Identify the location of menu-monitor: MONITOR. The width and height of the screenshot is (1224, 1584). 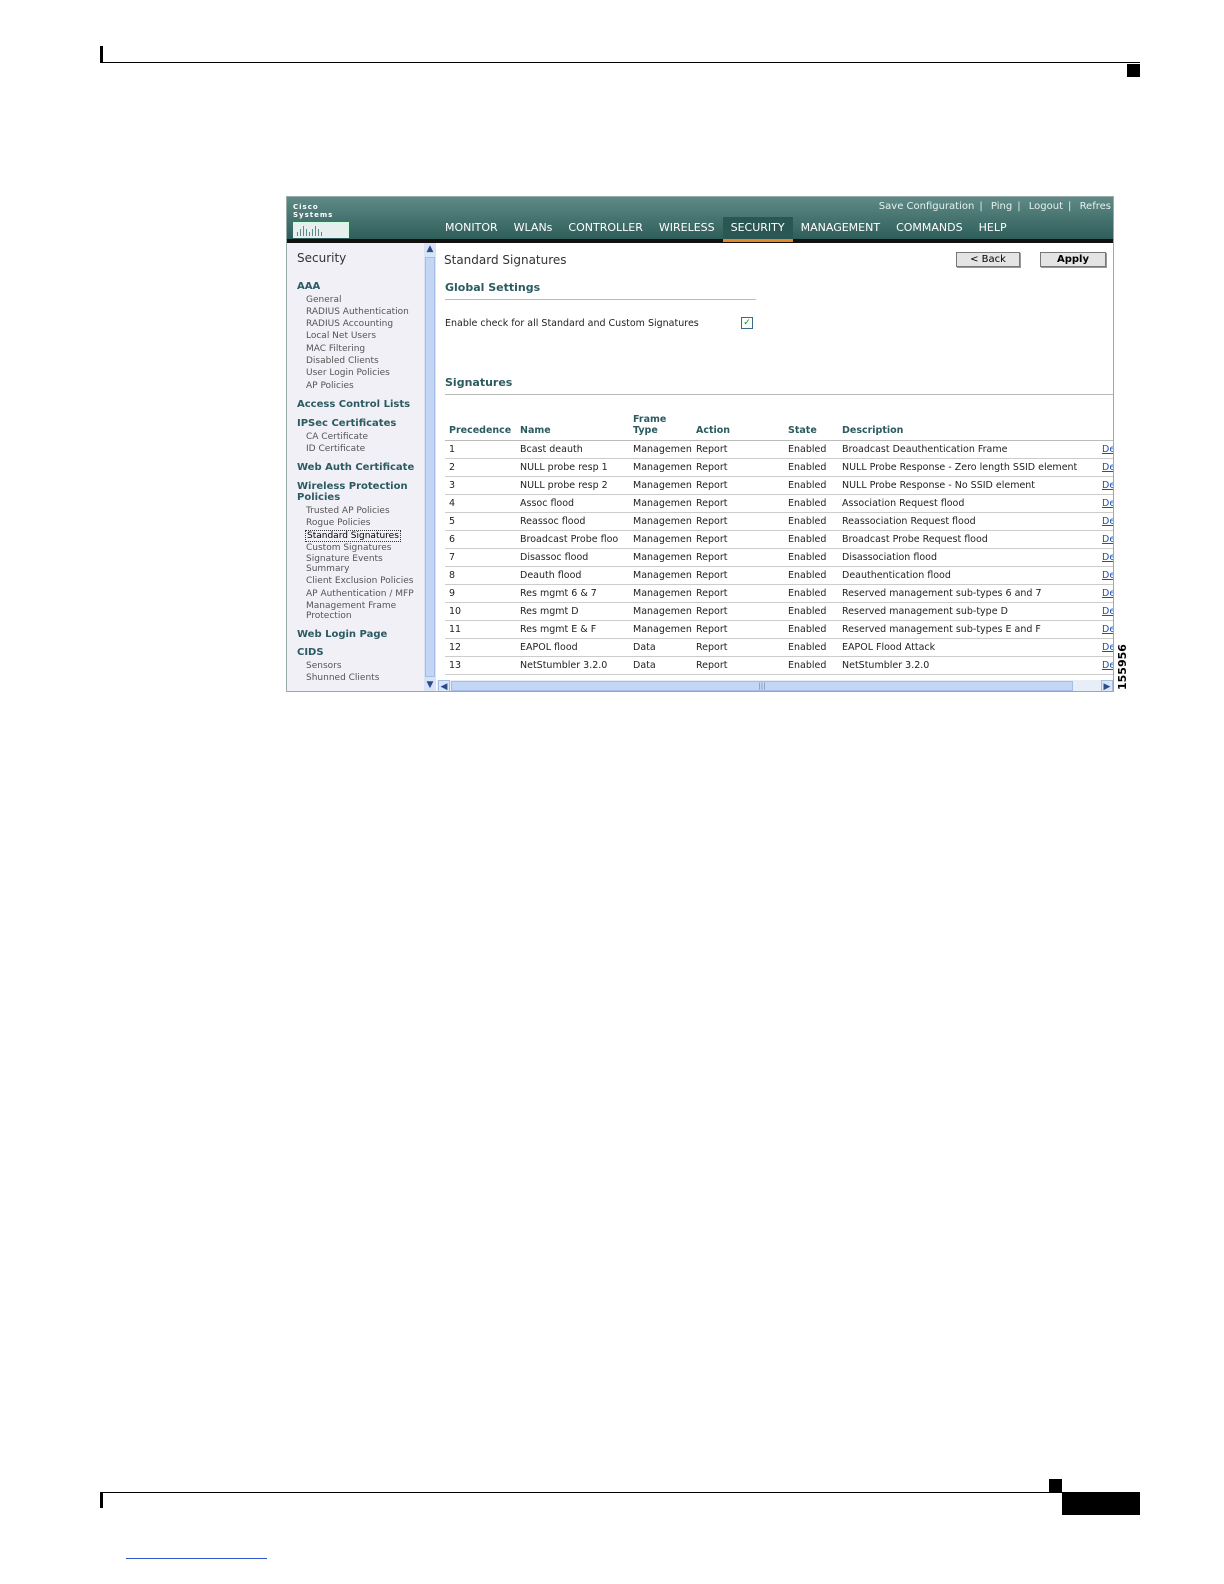
(471, 228).